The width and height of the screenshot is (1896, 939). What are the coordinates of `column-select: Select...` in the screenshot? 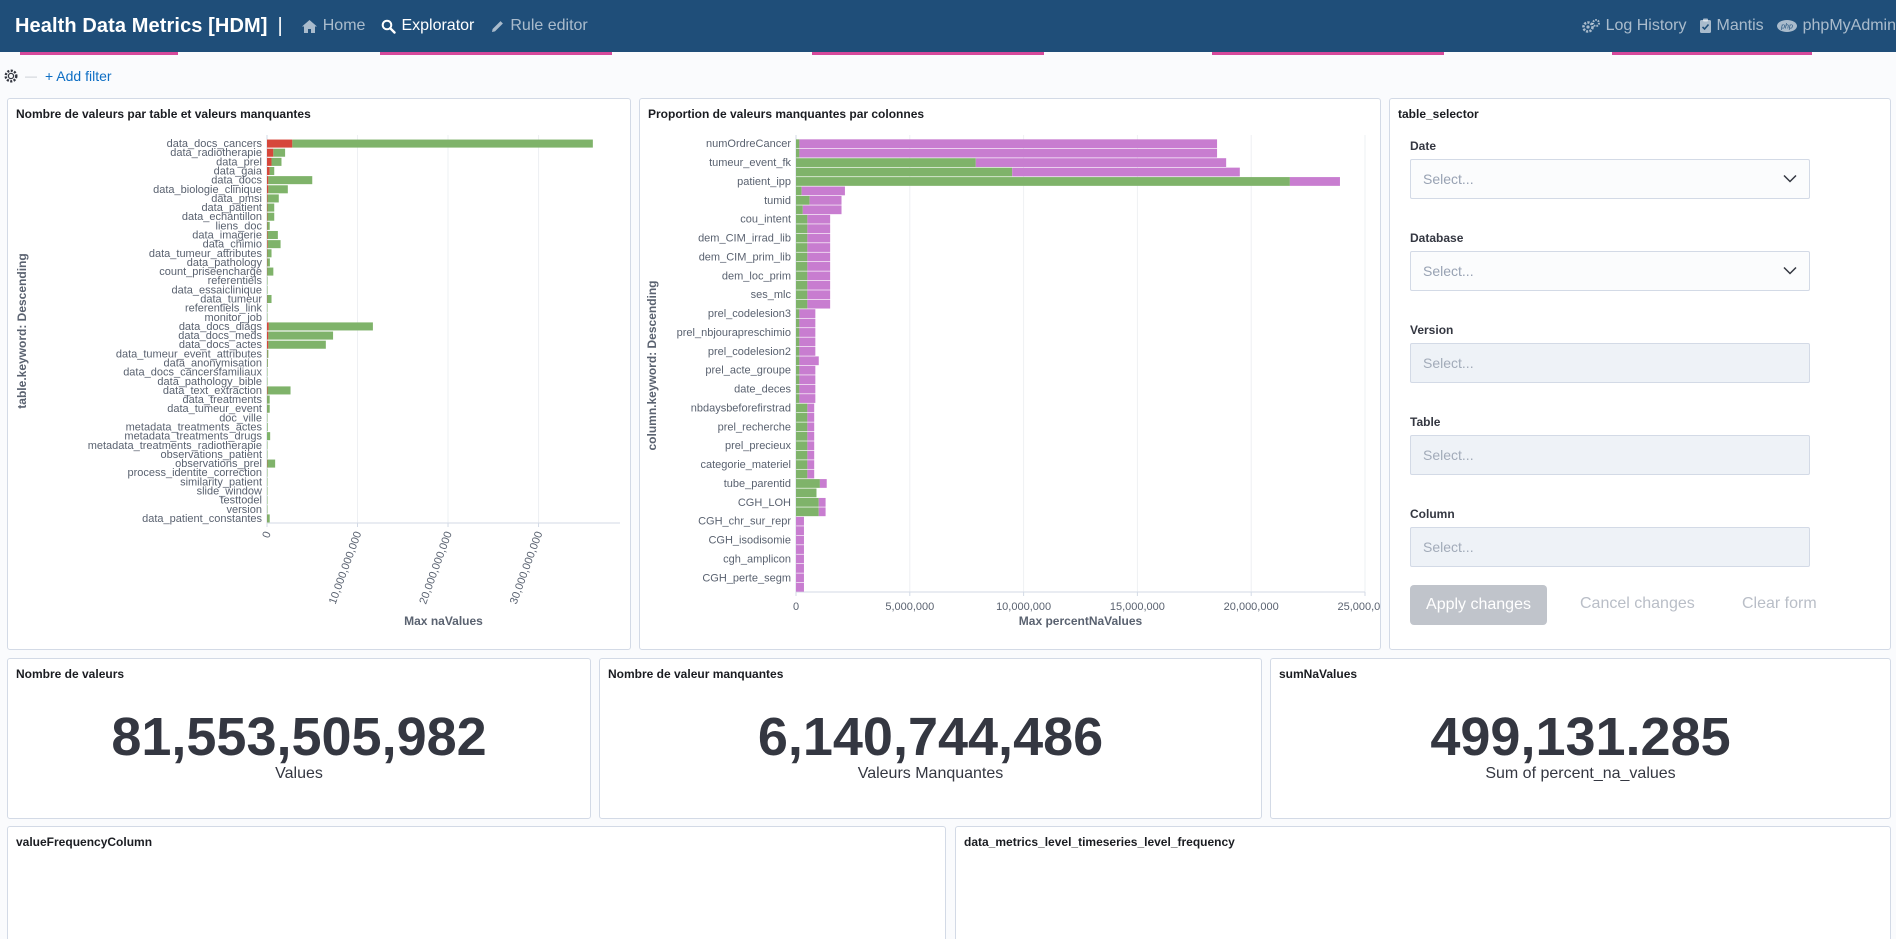 It's located at (1610, 547).